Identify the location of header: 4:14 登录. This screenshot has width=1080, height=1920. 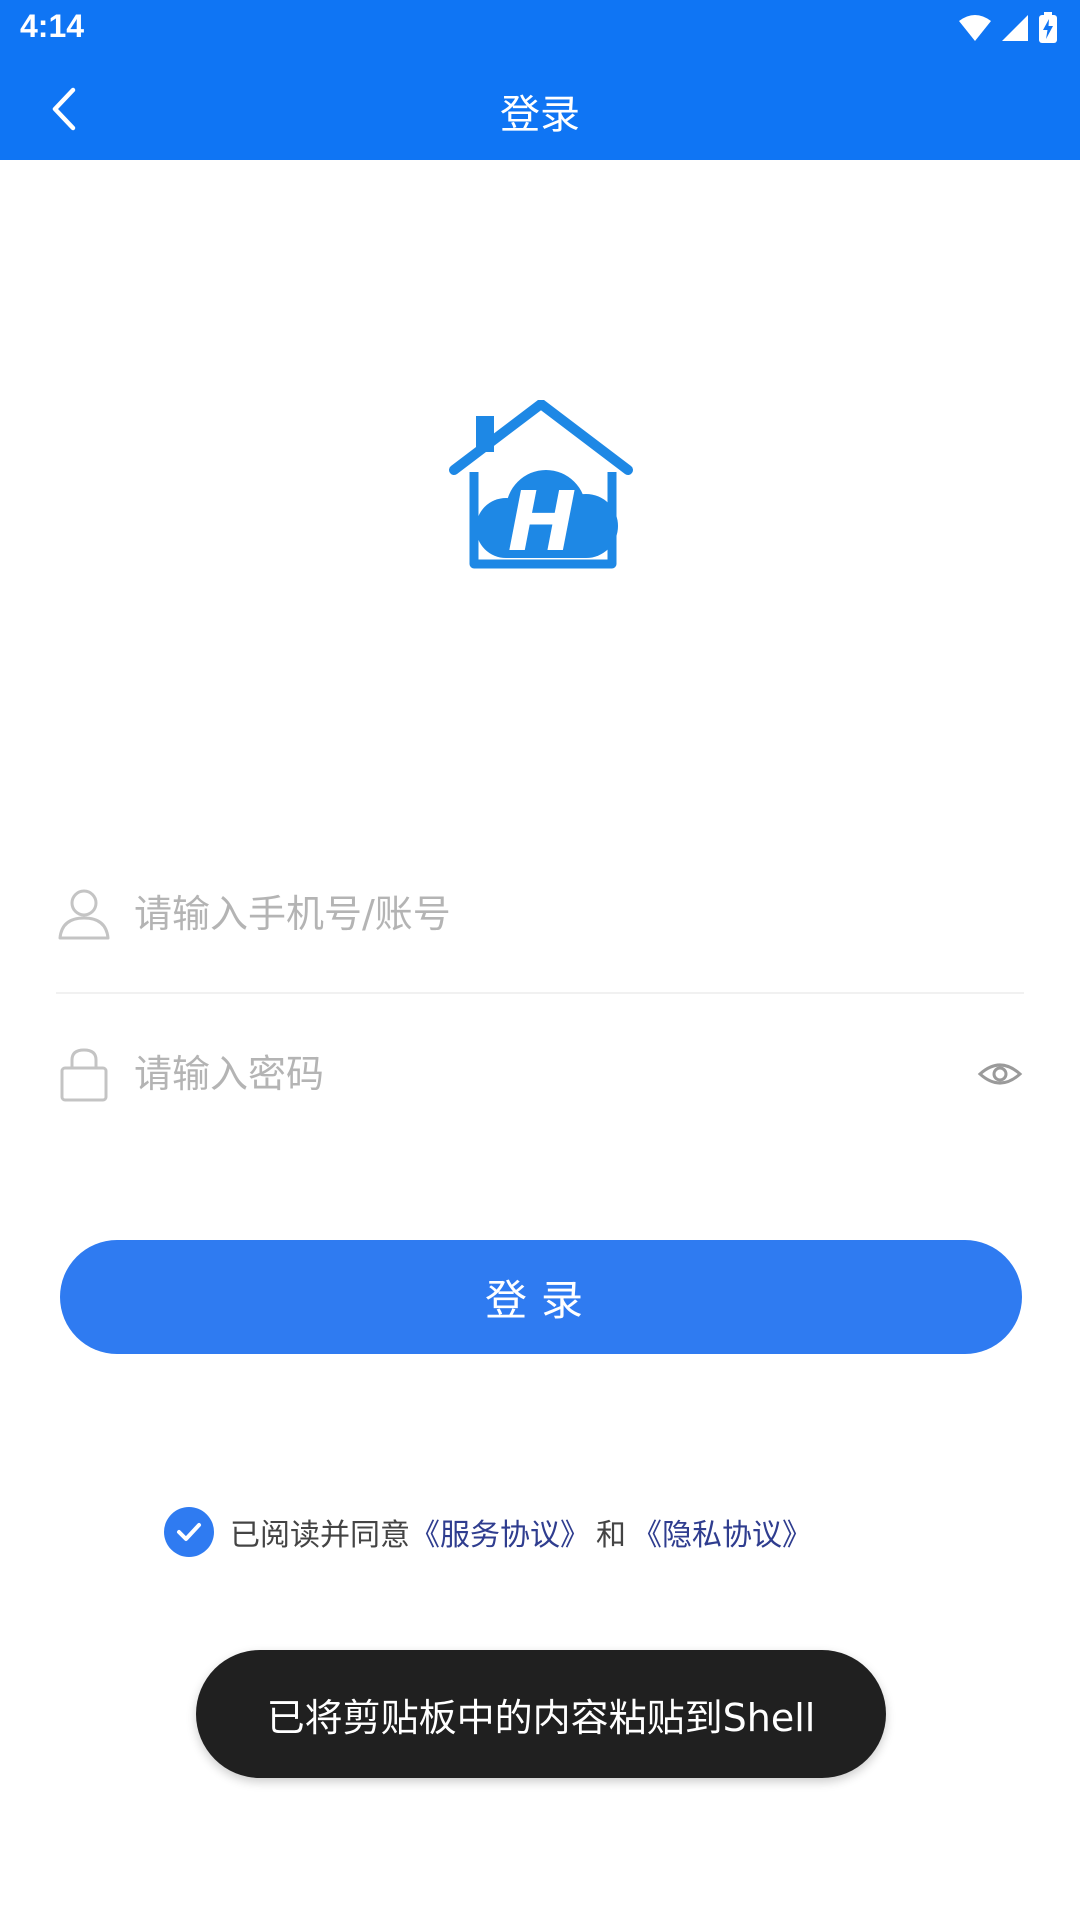
(540, 80).